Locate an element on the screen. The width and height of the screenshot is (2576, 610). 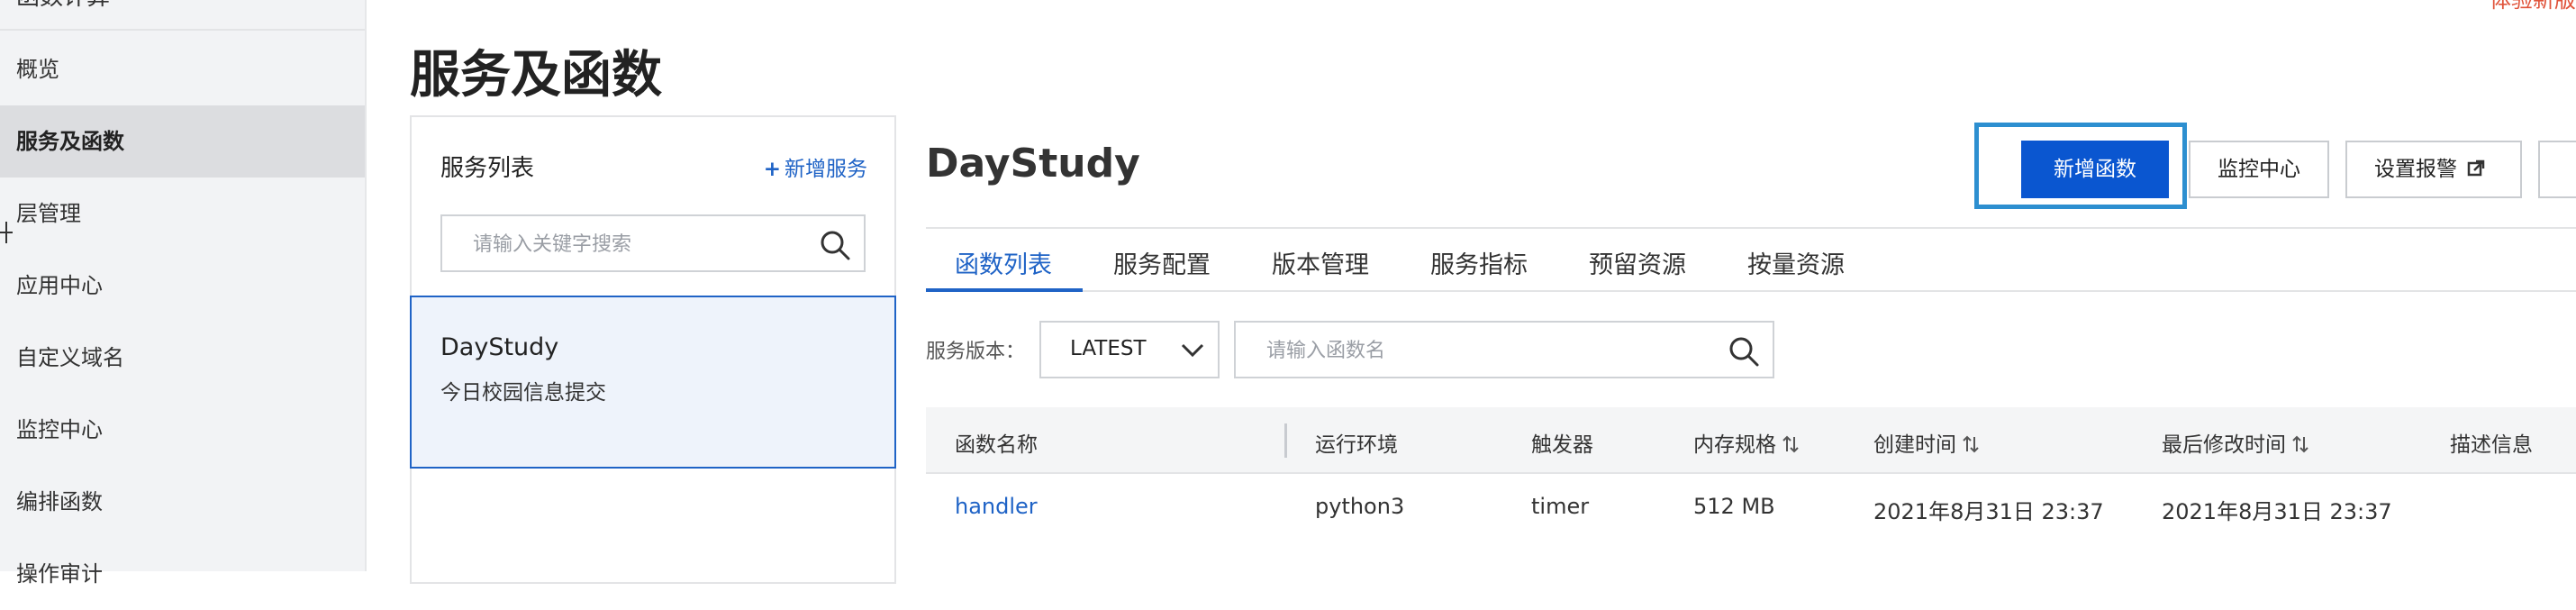
service-name: DayStudy is located at coordinates (500, 347).